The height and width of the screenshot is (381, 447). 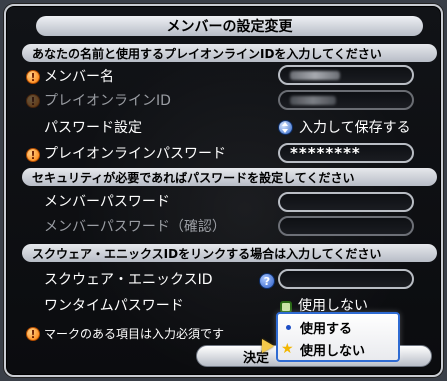 I want to click on playonline-id-label: プレイオンラインID, so click(x=107, y=101).